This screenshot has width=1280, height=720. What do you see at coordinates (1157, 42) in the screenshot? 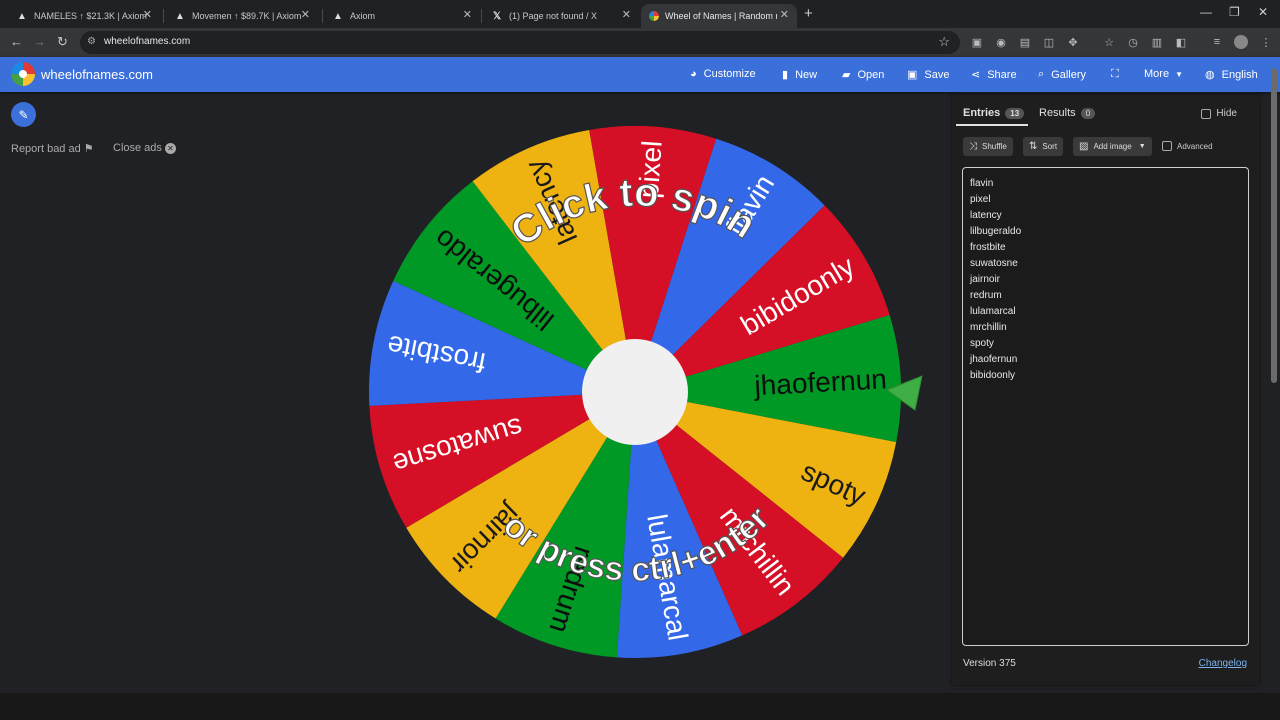
I see `trash-icon: ▥` at bounding box center [1157, 42].